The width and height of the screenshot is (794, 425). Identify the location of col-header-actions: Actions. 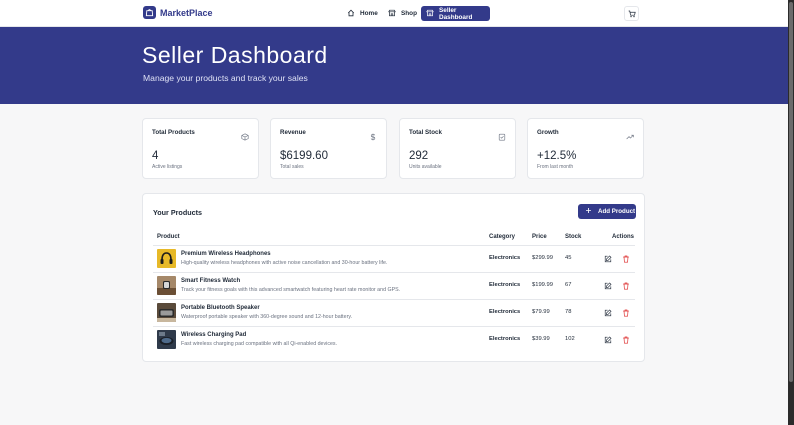
(623, 237).